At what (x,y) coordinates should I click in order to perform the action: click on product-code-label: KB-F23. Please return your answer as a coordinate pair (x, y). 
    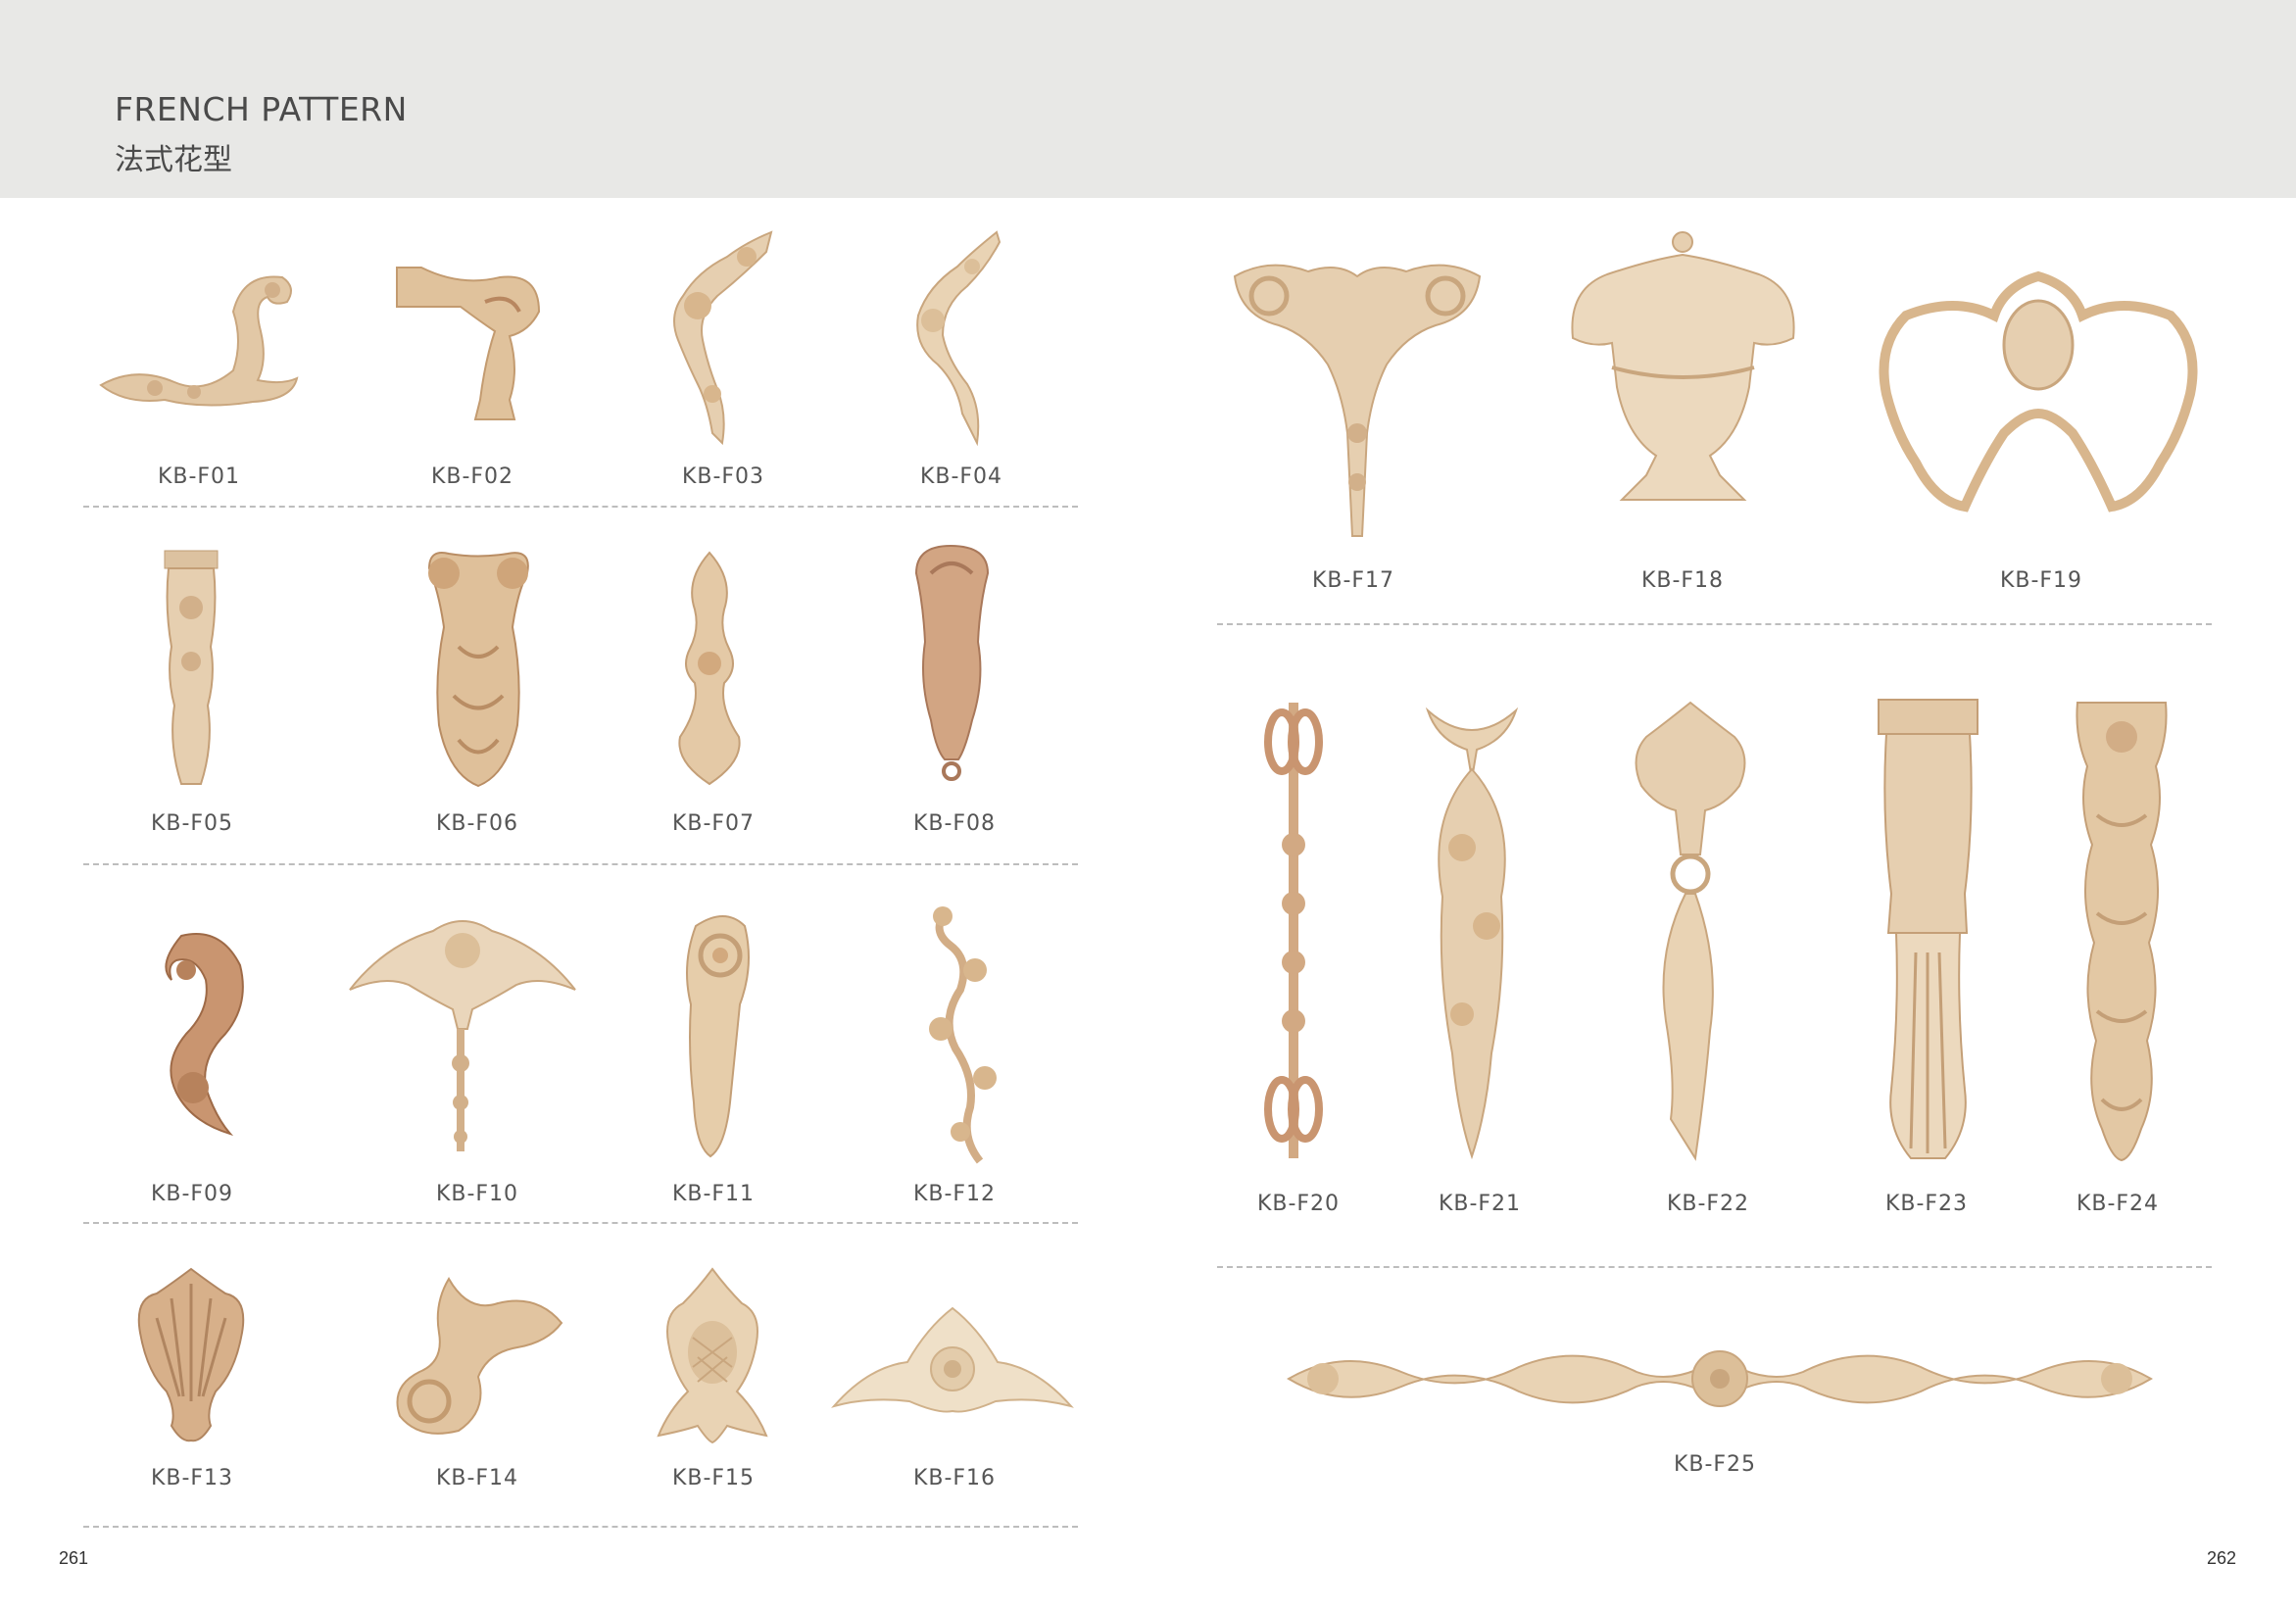
    Looking at the image, I should click on (1926, 1204).